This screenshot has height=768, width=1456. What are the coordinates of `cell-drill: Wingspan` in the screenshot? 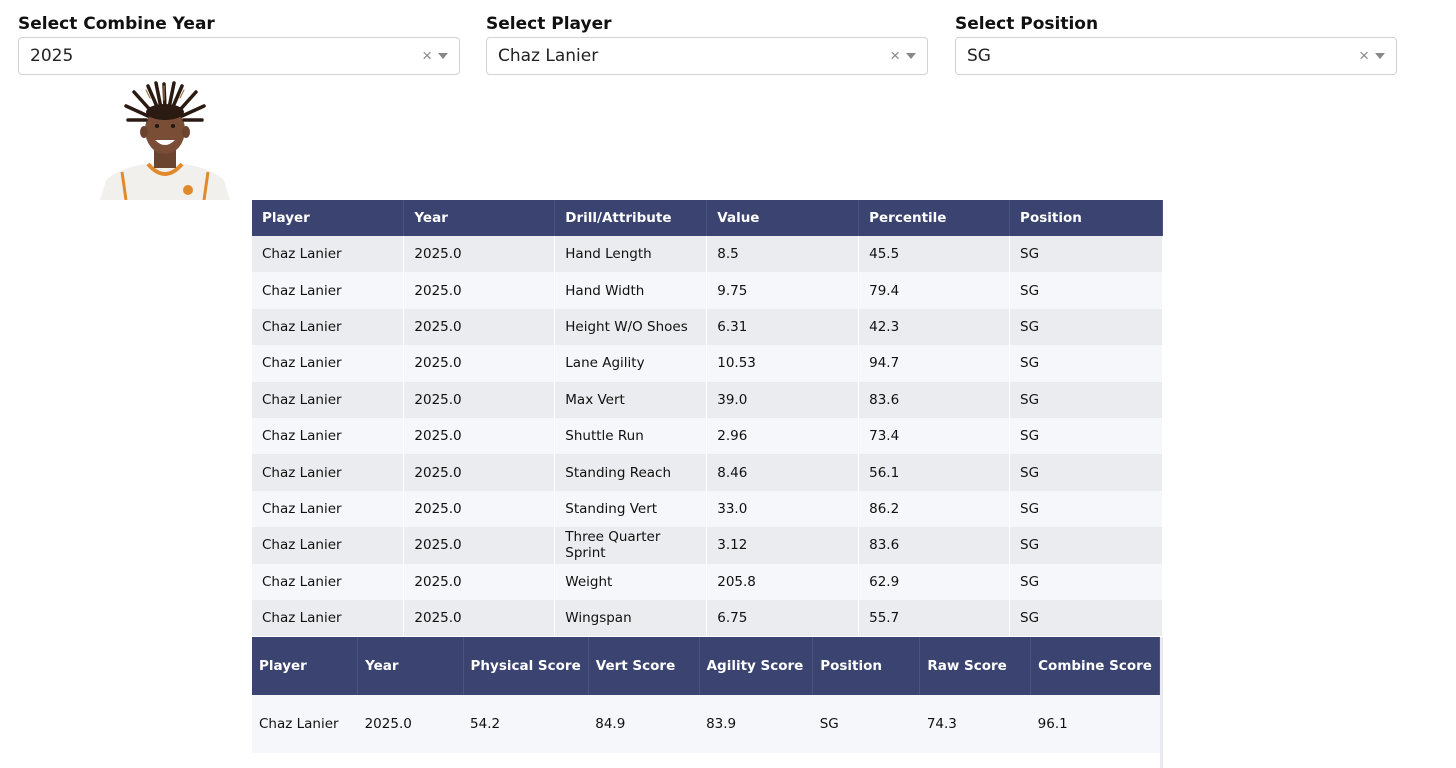 It's located at (631, 618).